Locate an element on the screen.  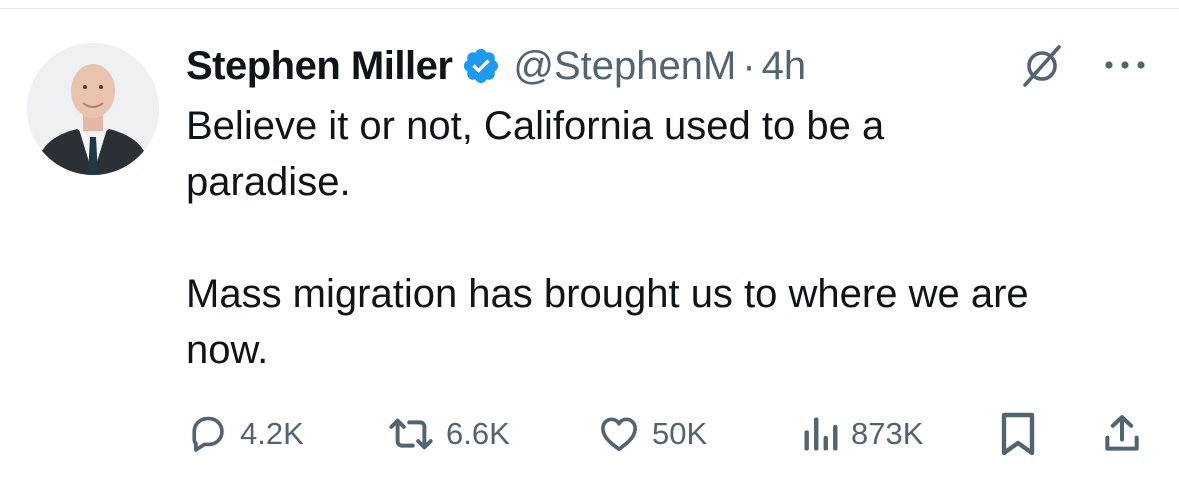
top-divider is located at coordinates (589, 8).